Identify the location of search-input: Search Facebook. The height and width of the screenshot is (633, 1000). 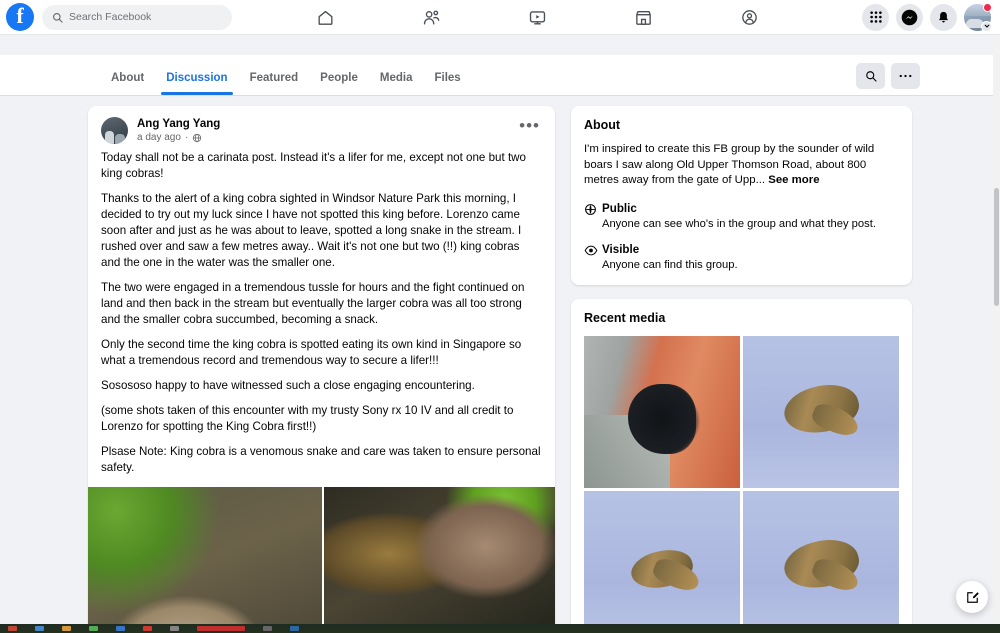
(137, 17).